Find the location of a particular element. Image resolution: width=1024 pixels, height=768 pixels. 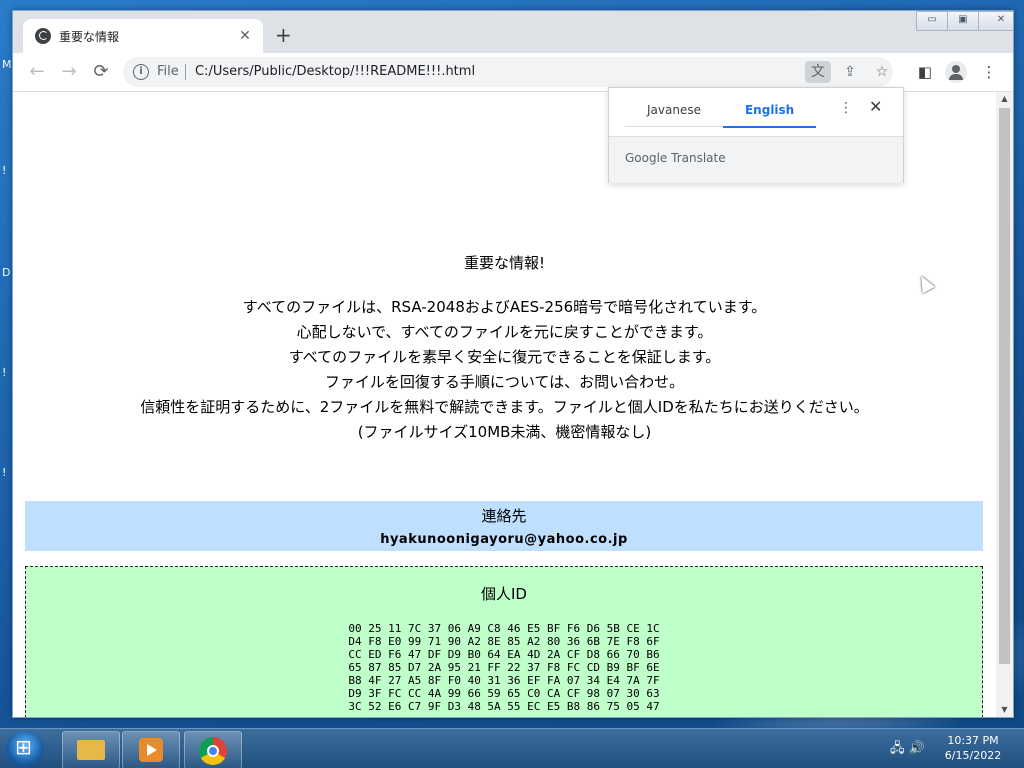

taskbar-chrome is located at coordinates (213, 749).